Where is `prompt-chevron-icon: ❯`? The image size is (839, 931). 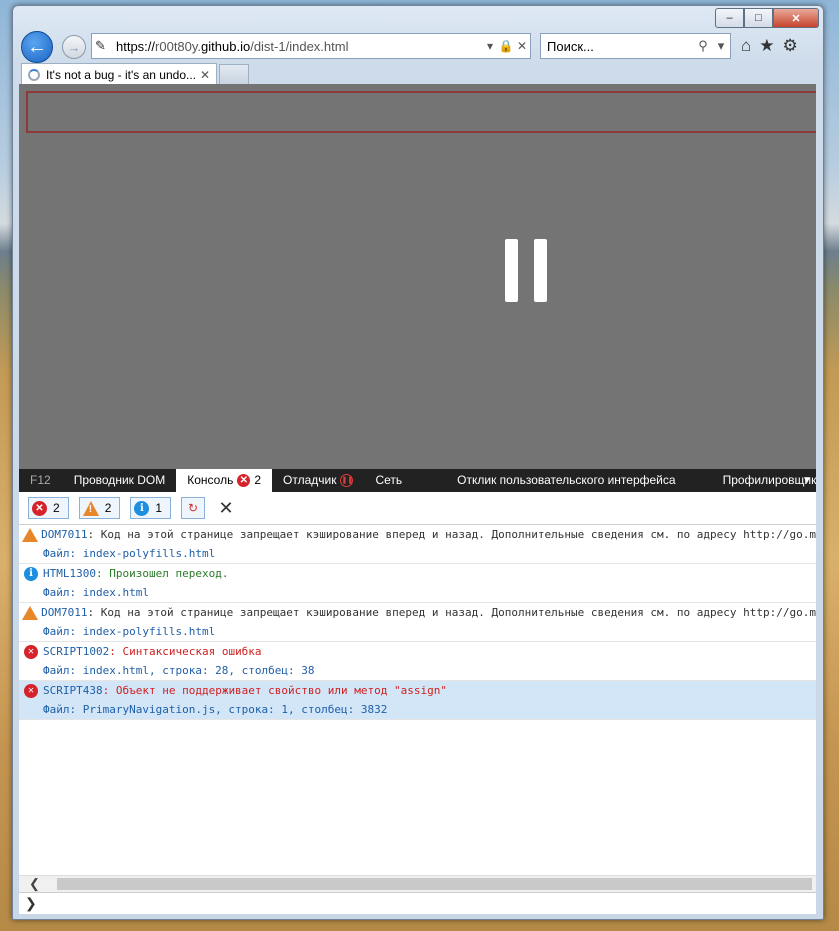 prompt-chevron-icon: ❯ is located at coordinates (31, 903).